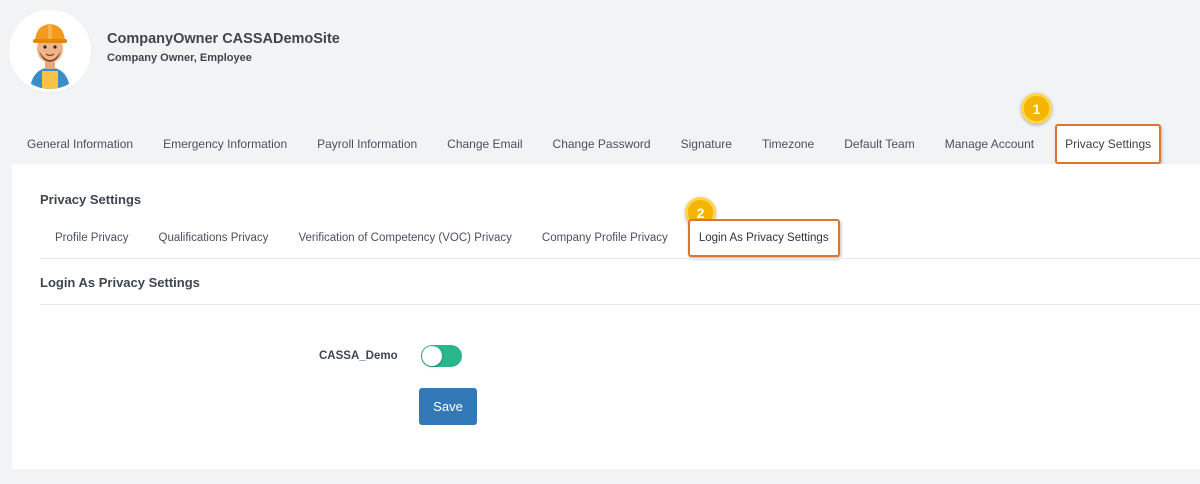  I want to click on tab-emergency-information: Emergency Information, so click(225, 144).